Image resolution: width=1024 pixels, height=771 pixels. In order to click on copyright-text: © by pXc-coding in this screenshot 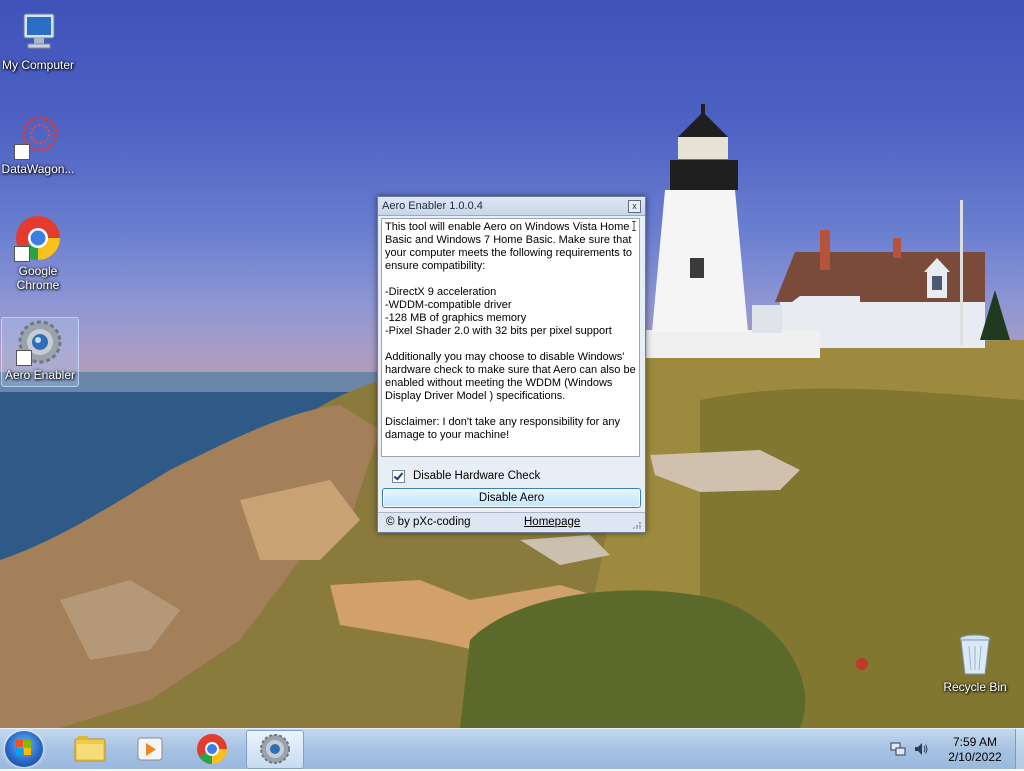, I will do `click(428, 522)`.